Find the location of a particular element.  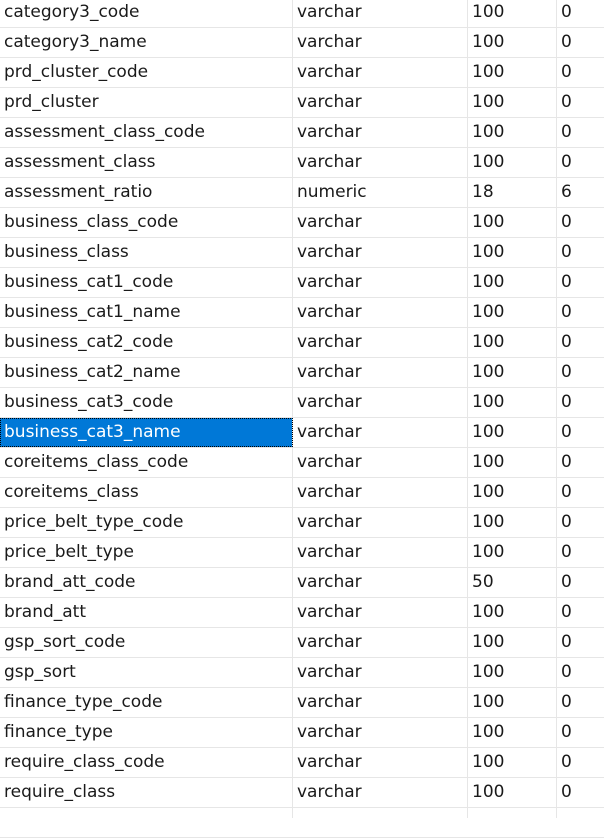

table-row: category3_code varchar 100 0 is located at coordinates (302, 14).